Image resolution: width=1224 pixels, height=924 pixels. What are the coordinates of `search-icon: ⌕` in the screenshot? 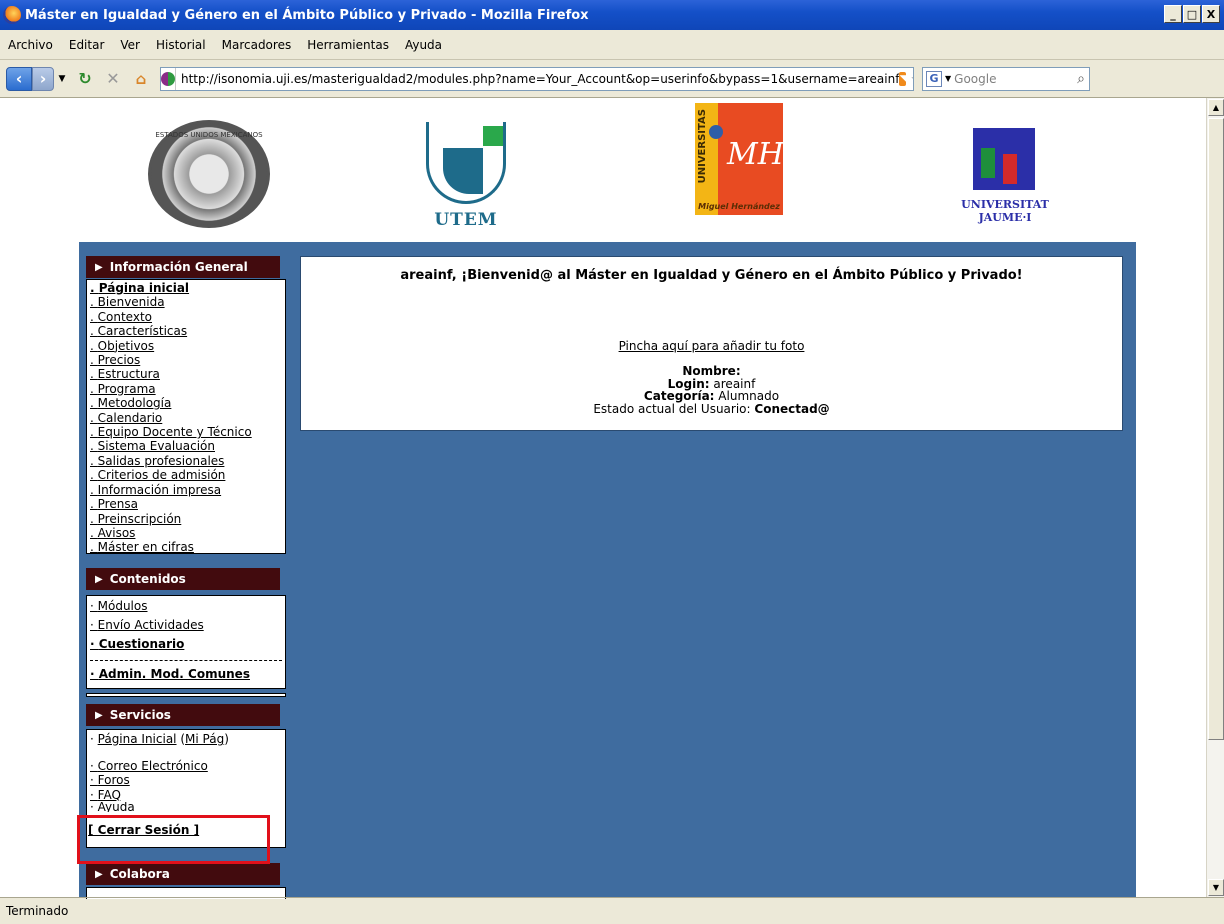 It's located at (1081, 79).